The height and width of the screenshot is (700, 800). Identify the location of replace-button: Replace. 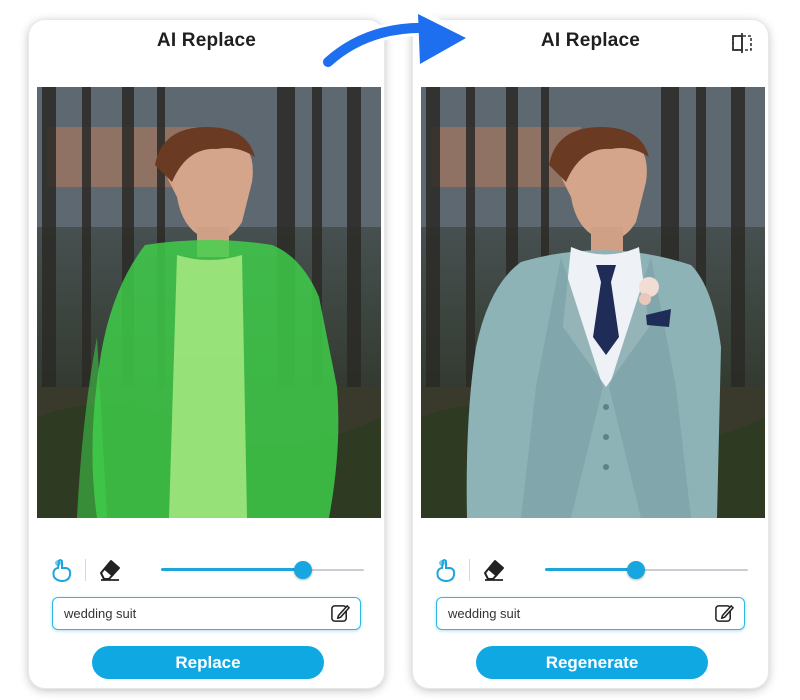
(208, 662).